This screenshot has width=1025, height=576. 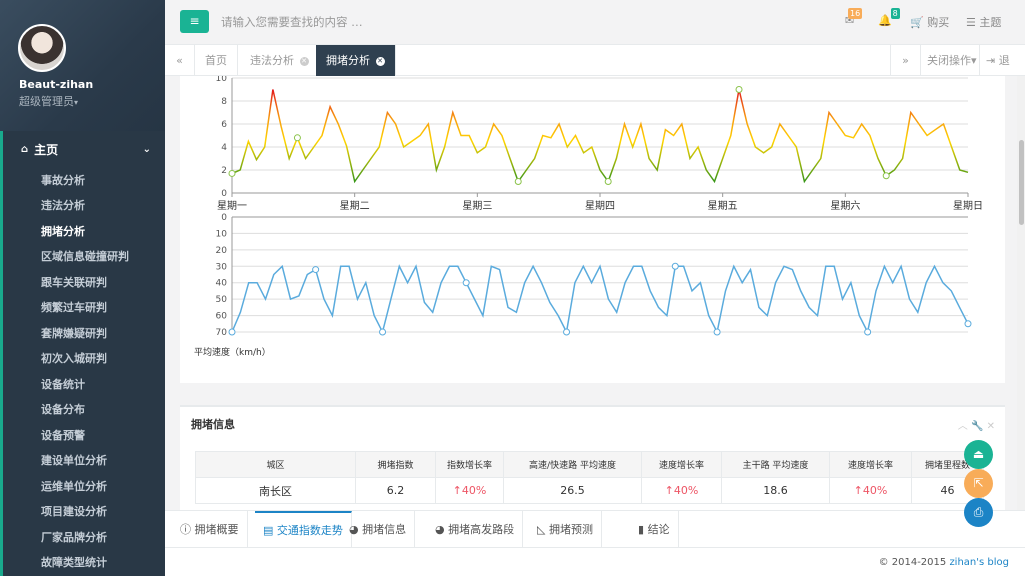 I want to click on sidebar-item: 频繁过车研判, so click(x=84, y=308).